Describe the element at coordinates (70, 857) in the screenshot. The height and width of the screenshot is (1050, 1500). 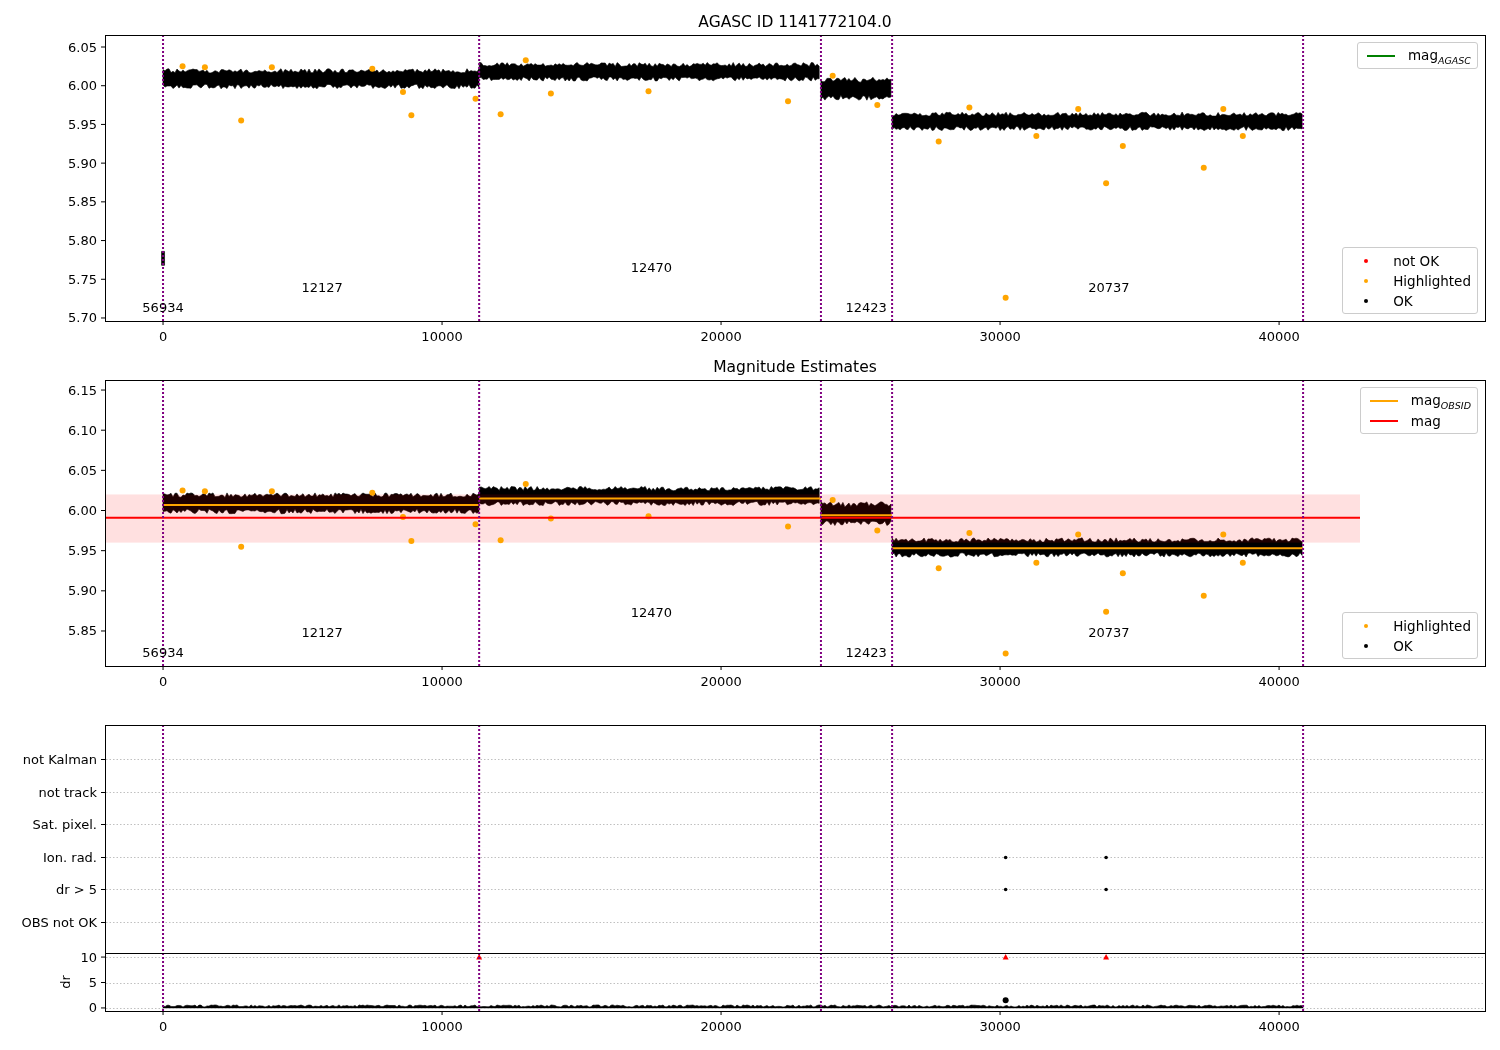
I see `y-tick-label: Ion. rad.` at that location.